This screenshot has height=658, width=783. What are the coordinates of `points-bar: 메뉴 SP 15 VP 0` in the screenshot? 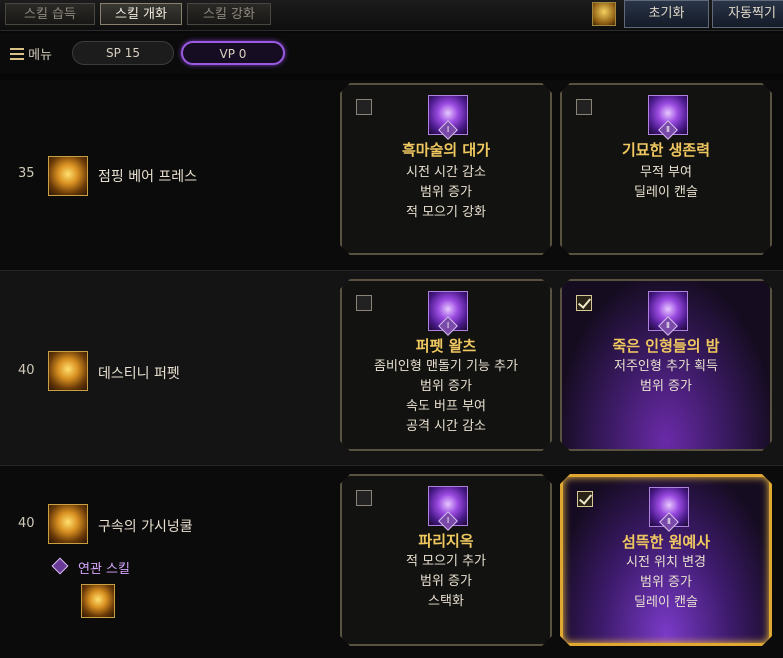 It's located at (391, 53).